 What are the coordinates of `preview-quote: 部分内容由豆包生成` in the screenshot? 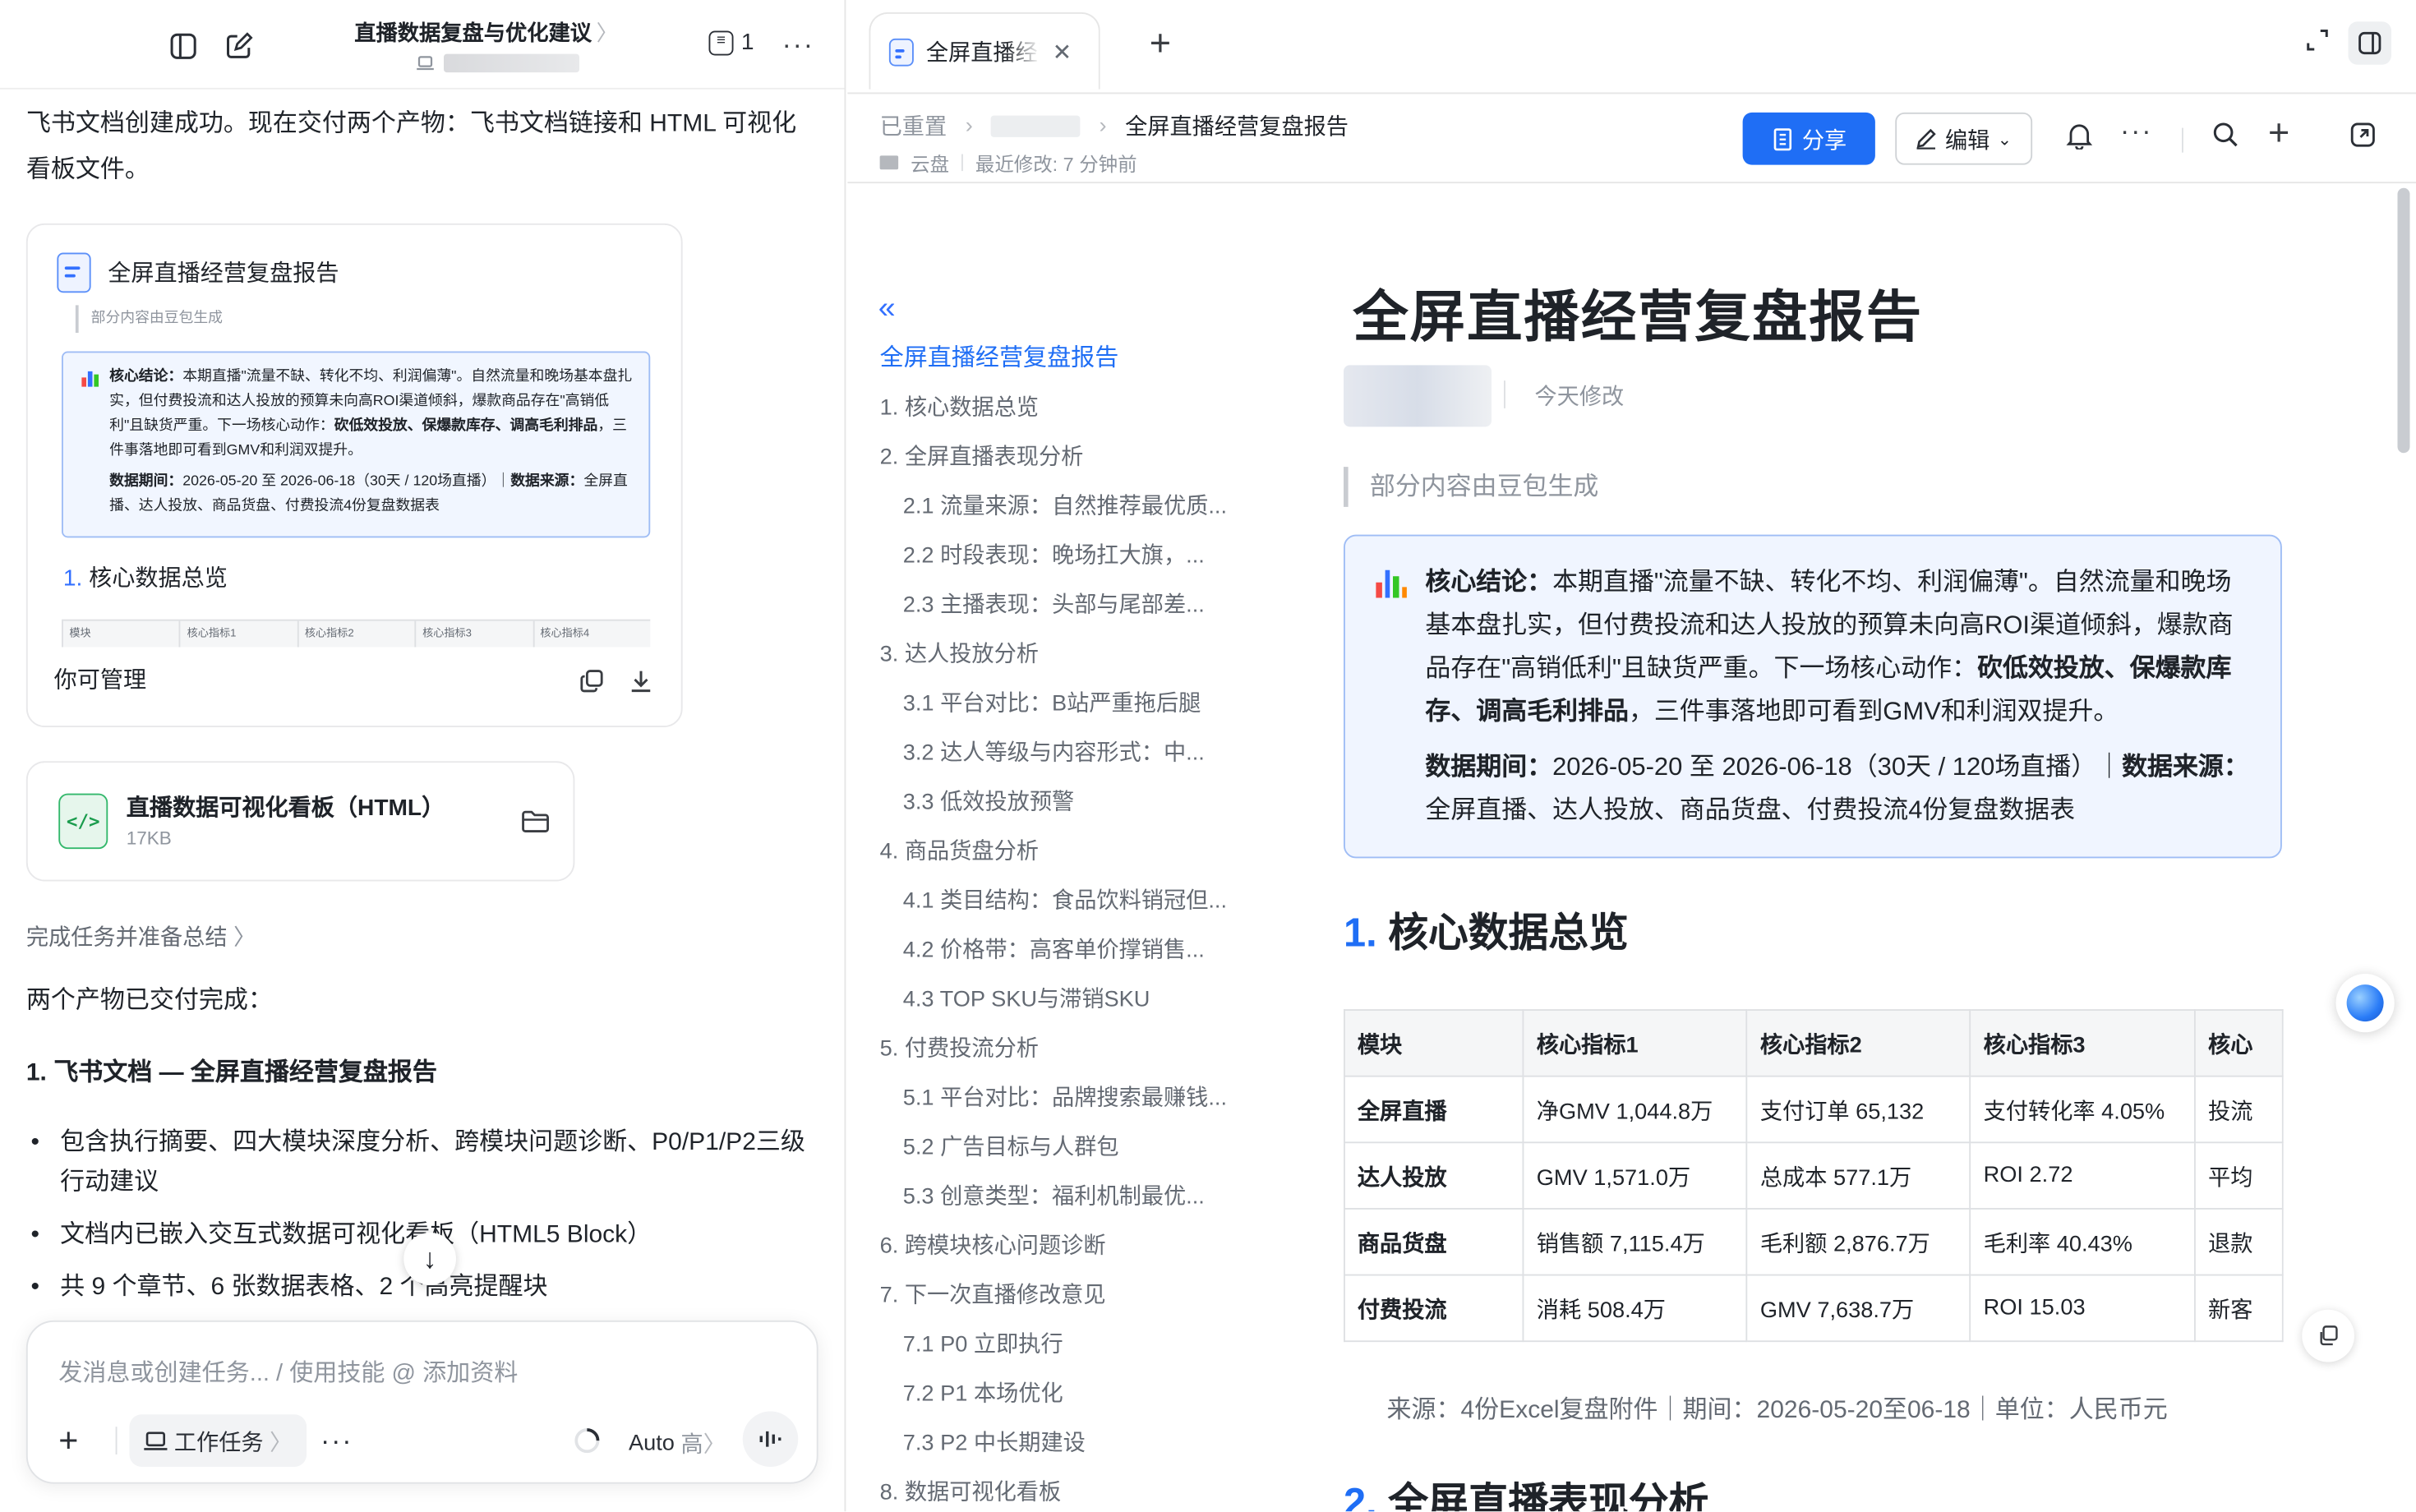 It's located at (149, 319).